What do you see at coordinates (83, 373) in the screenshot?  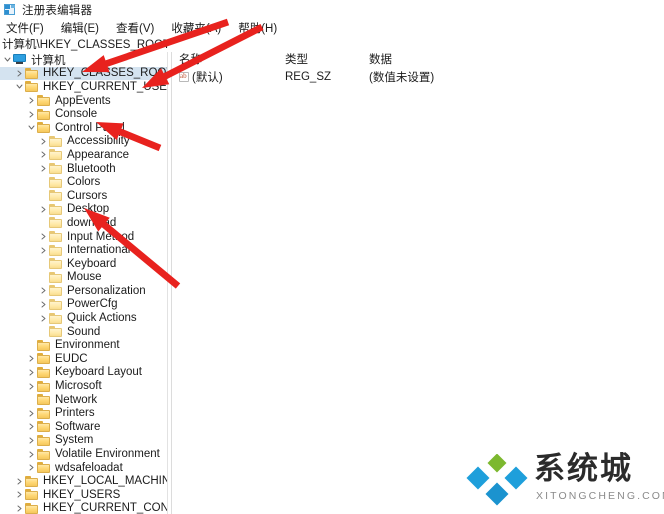 I see `tree-item: Keyboard Layout` at bounding box center [83, 373].